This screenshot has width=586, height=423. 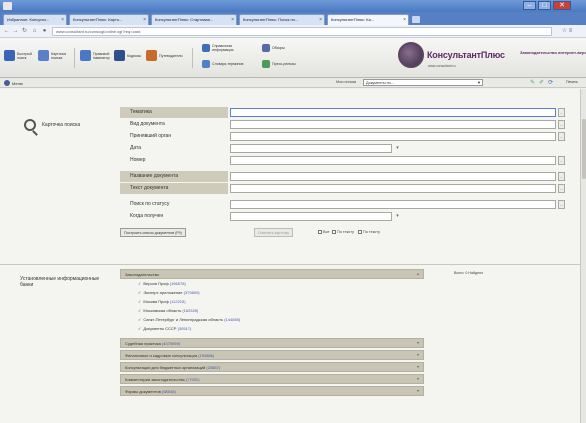 What do you see at coordinates (162, 283) in the screenshot?
I see `bank-item: ✓ Версия Проф (196578)` at bounding box center [162, 283].